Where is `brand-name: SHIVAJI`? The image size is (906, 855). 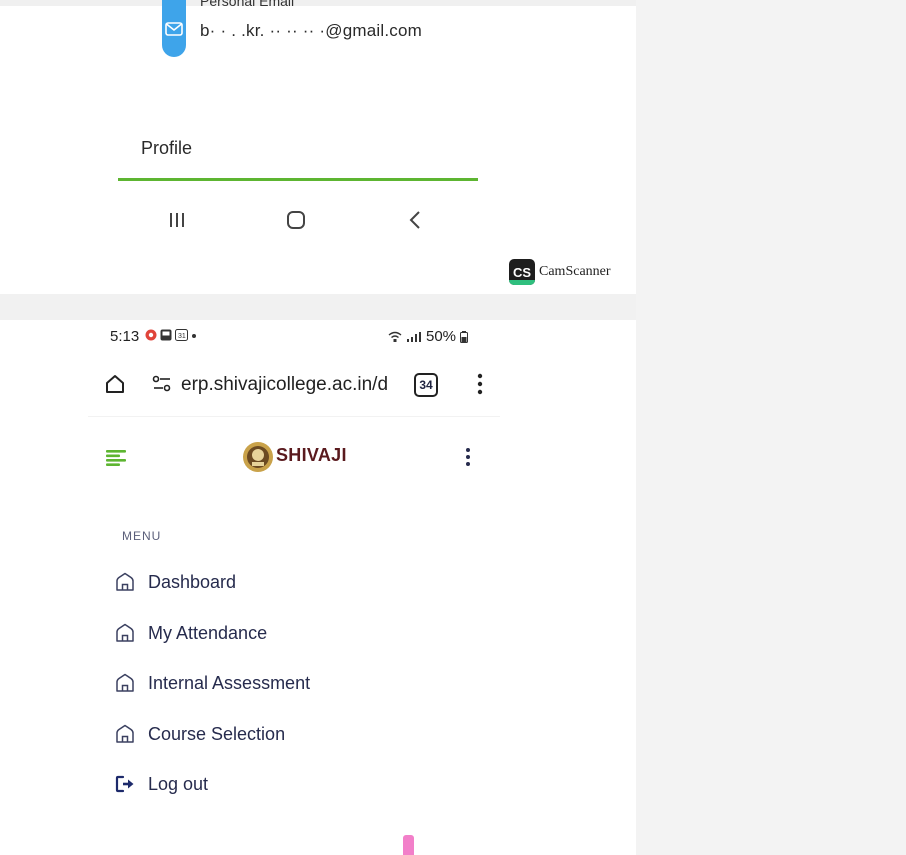 brand-name: SHIVAJI is located at coordinates (311, 455).